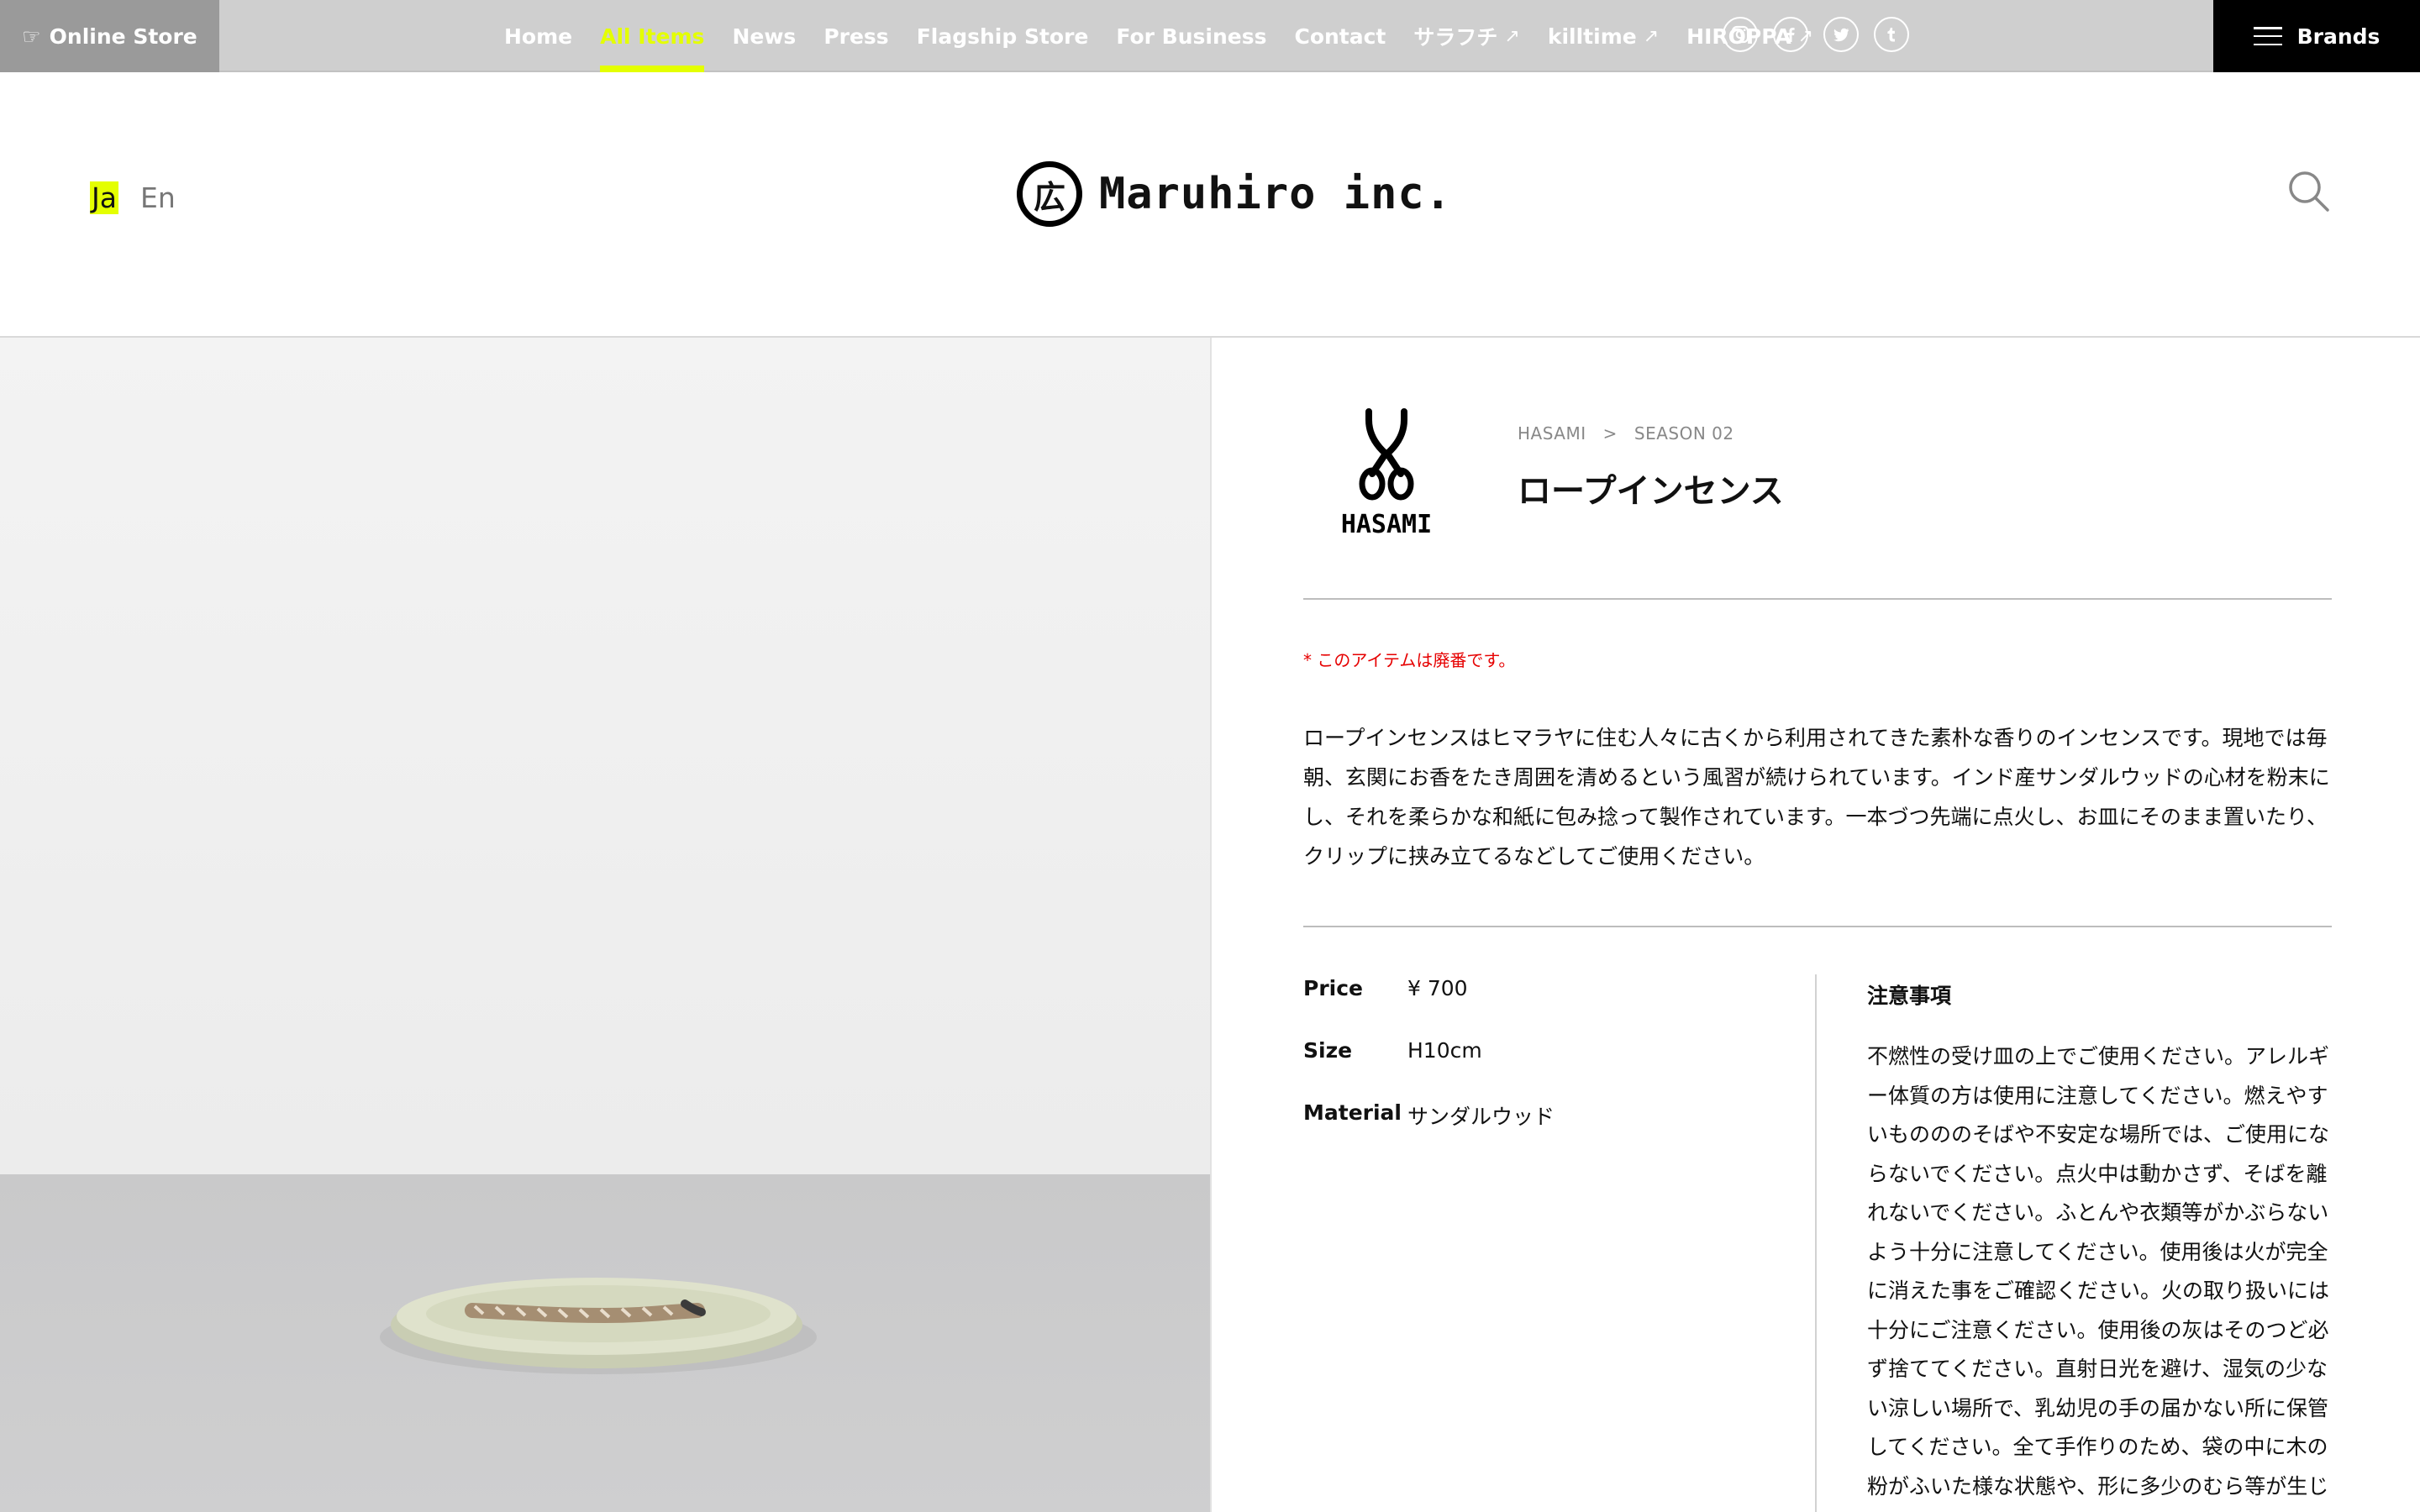 This screenshot has height=1512, width=2420. I want to click on nav-item-contact: Contact, so click(1340, 36).